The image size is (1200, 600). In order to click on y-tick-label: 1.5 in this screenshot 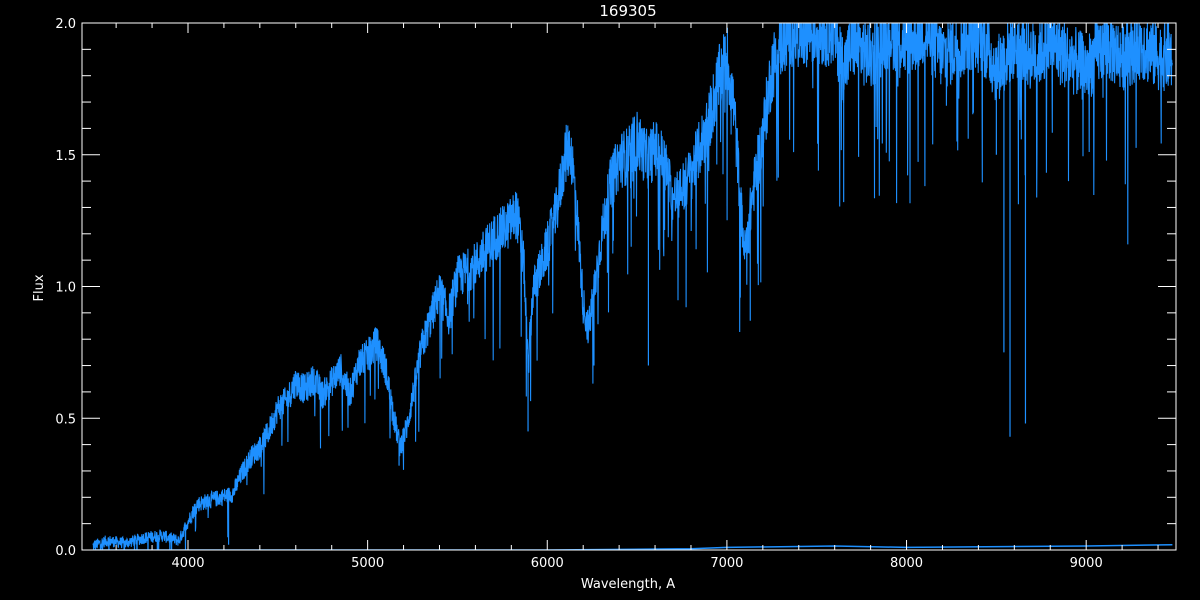, I will do `click(65, 156)`.